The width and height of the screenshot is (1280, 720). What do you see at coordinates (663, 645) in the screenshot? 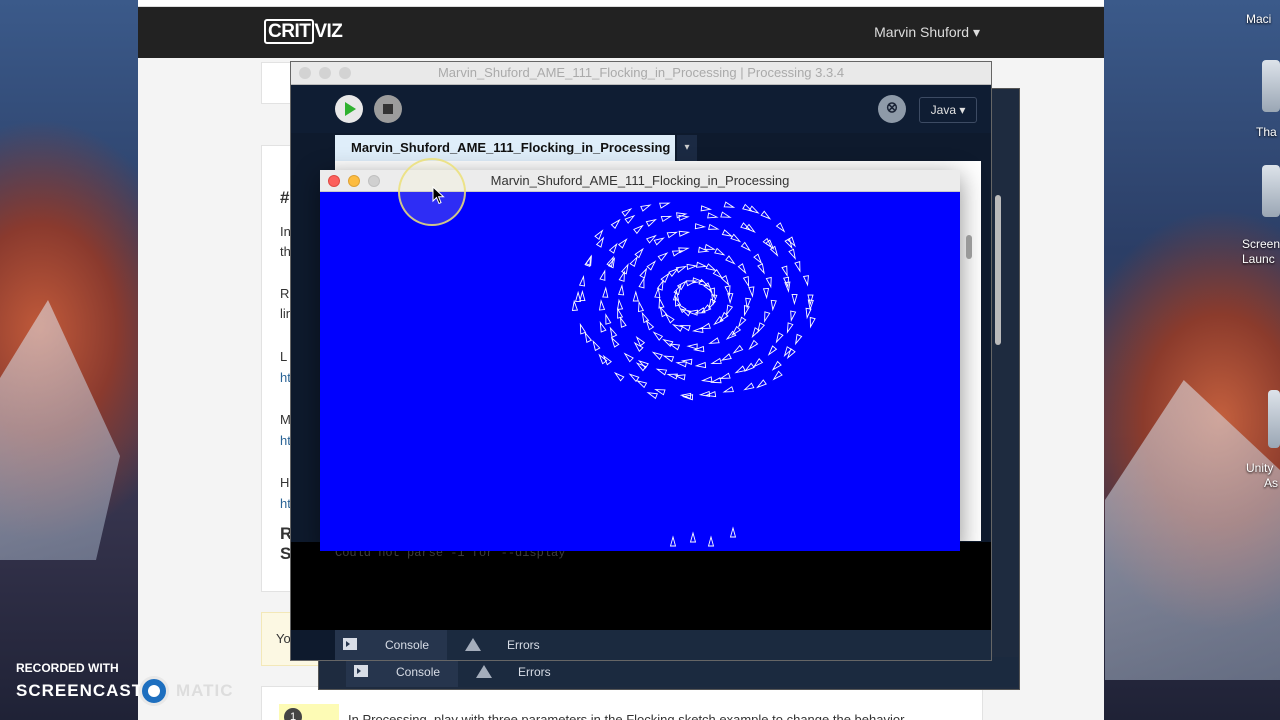
I see `ide-footer: Console Errors` at bounding box center [663, 645].